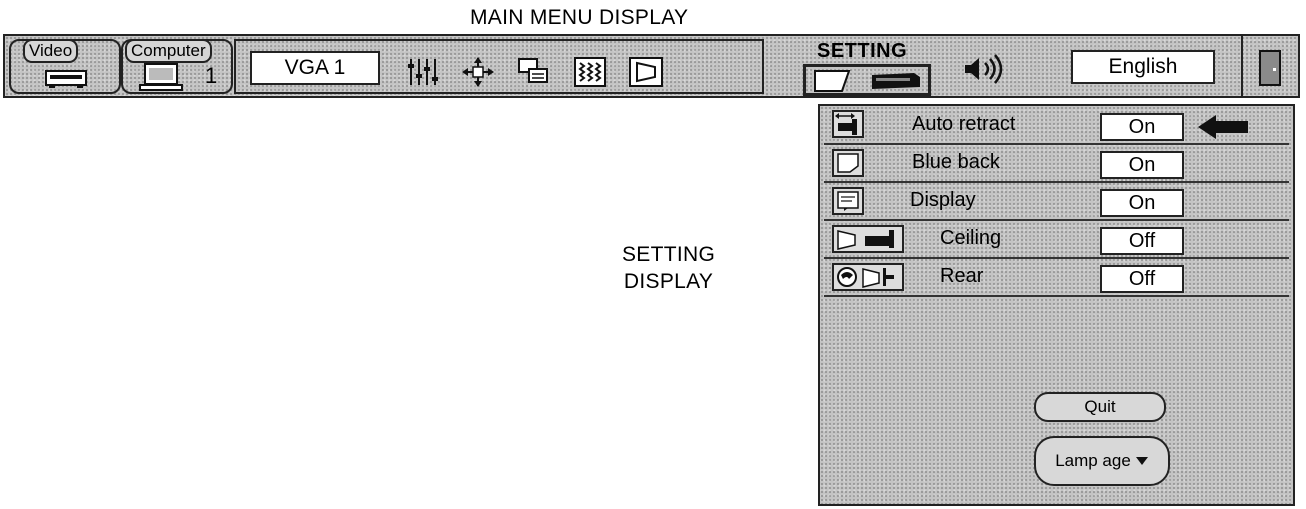  I want to click on pc-adjust-icon, so click(534, 72).